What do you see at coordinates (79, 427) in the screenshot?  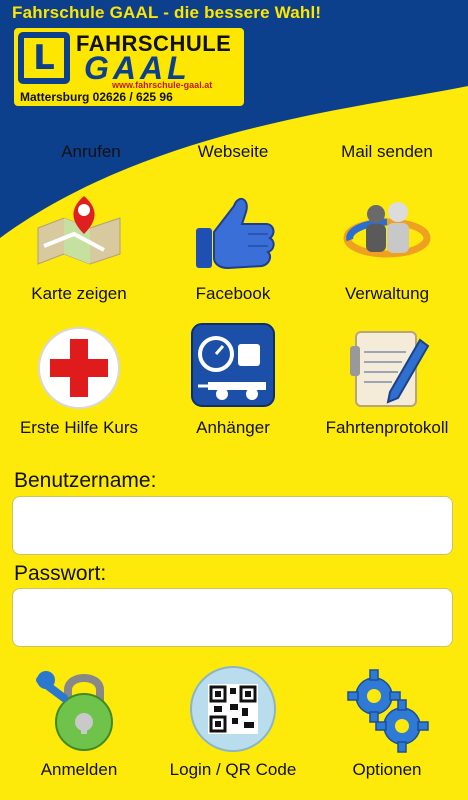 I see `first-aid-course-label: Erste Hilfe Kurs` at bounding box center [79, 427].